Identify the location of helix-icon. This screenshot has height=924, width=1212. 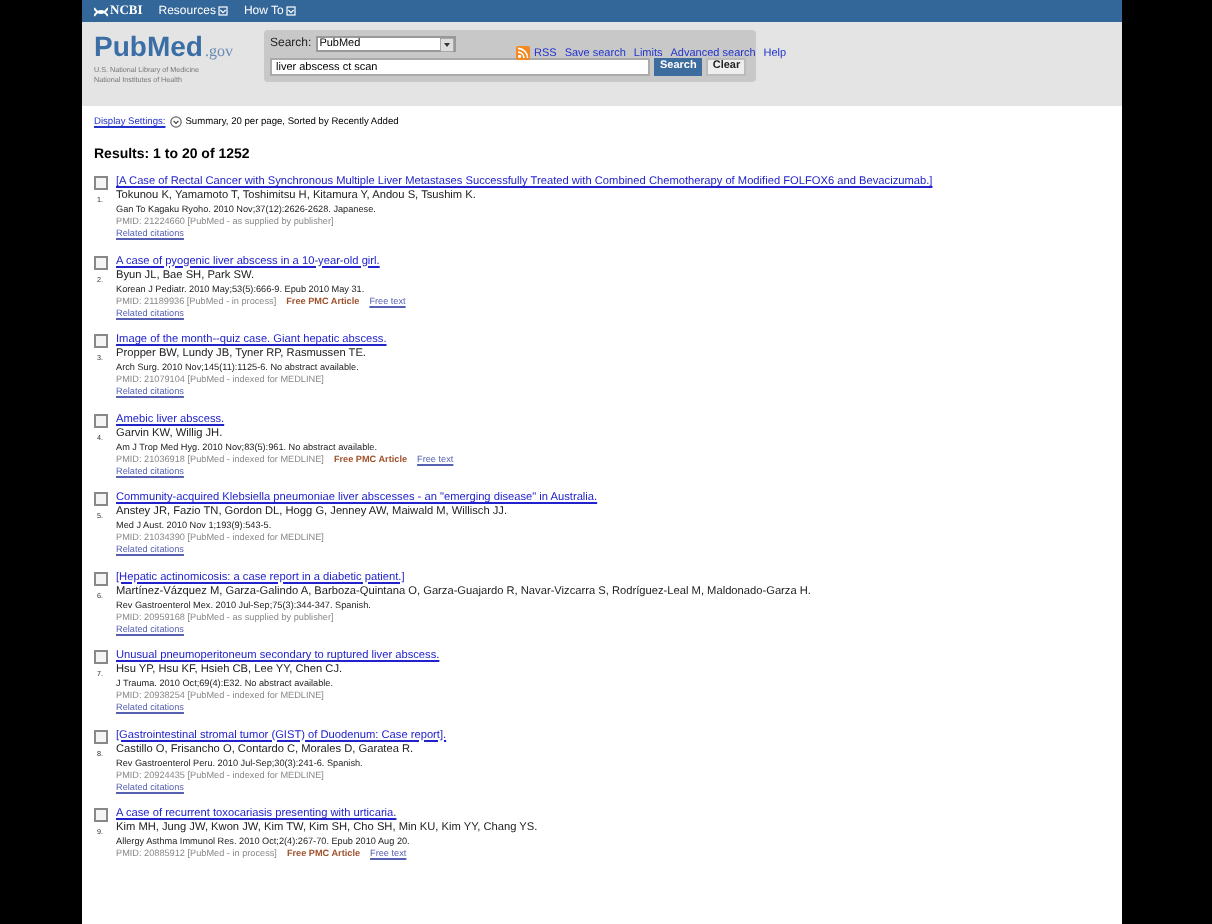
(101, 11).